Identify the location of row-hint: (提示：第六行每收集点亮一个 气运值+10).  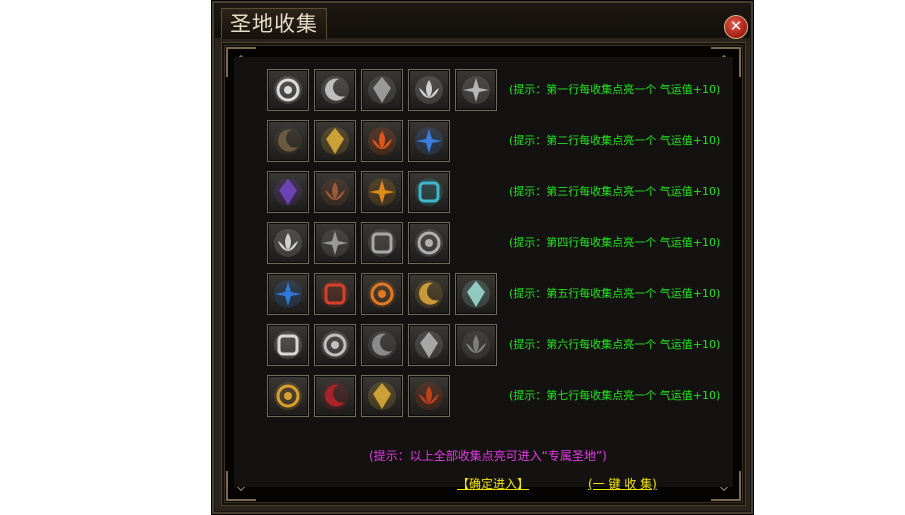
(615, 344).